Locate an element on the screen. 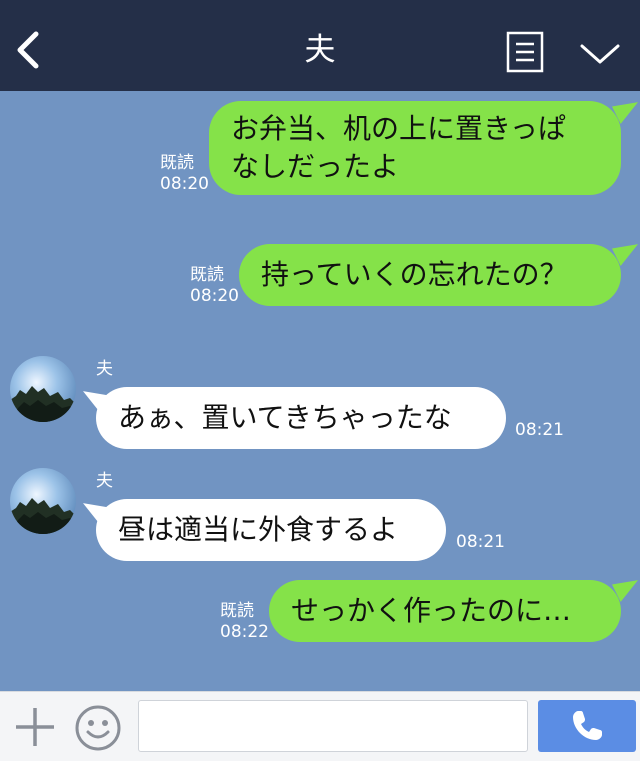 Image resolution: width=640 pixels, height=761 pixels. message-composer is located at coordinates (320, 726).